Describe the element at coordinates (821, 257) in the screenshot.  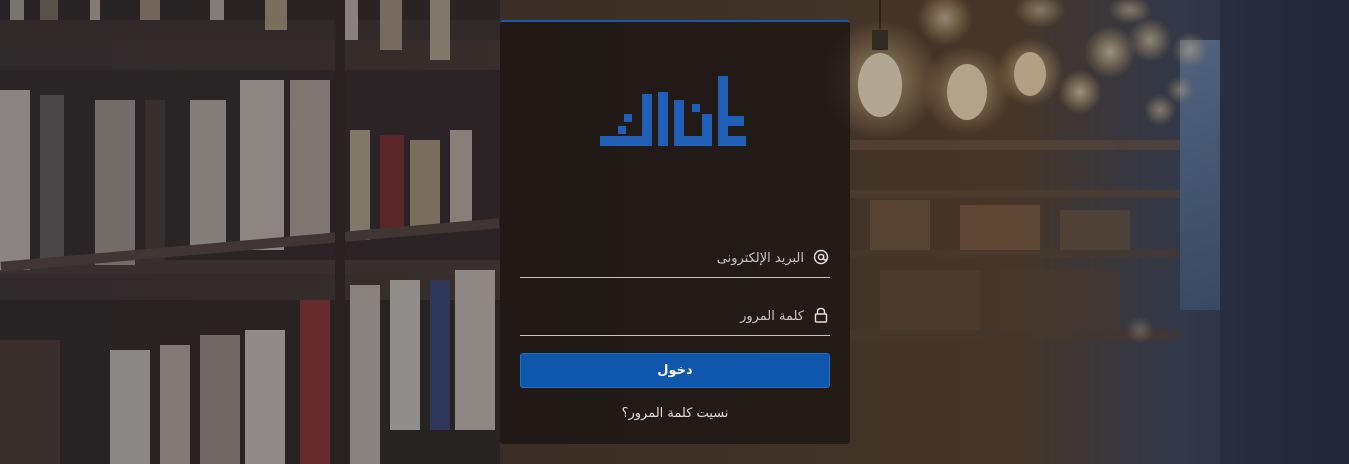
I see `at-icon` at that location.